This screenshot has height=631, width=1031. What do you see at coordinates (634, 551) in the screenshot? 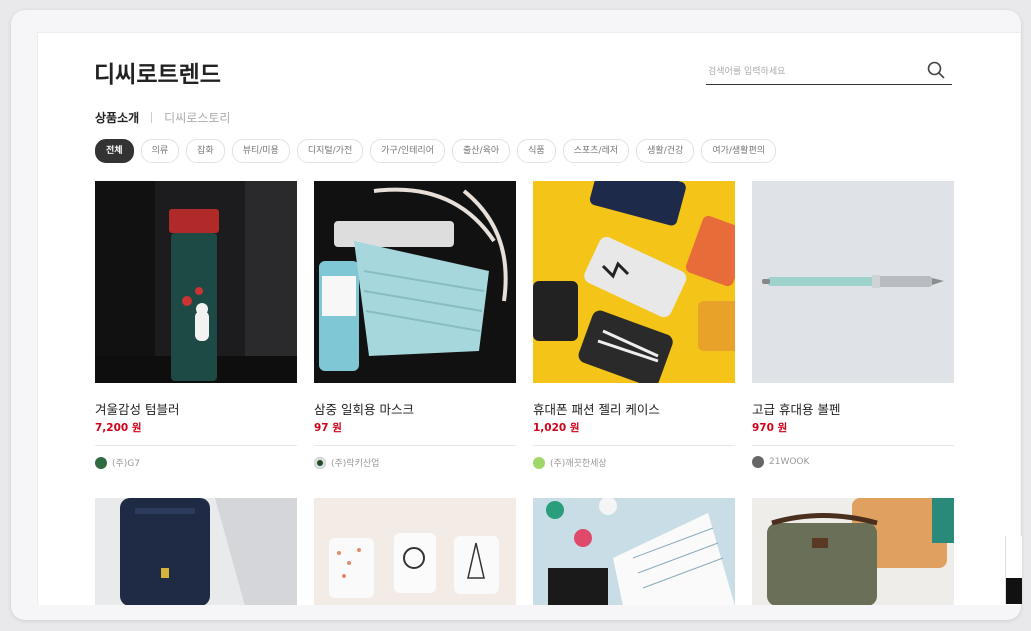
I see `product-image-notebook` at bounding box center [634, 551].